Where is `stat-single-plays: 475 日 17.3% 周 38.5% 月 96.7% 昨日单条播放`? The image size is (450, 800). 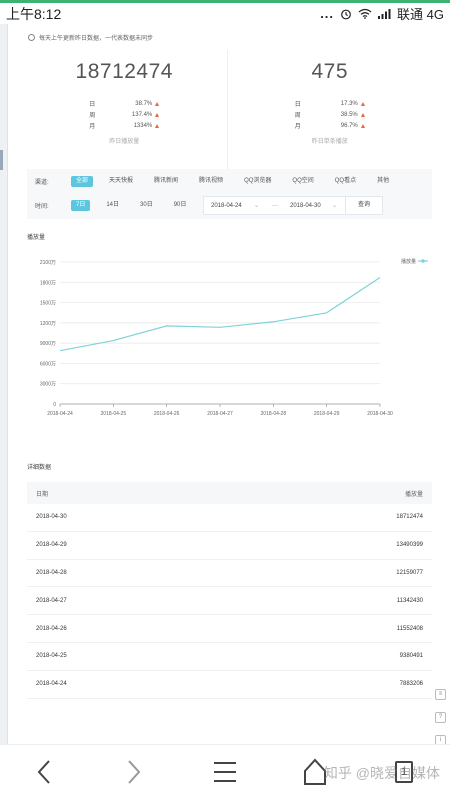
stat-single-plays: 475 日 17.3% 周 38.5% 月 96.7% 昨日单条播放 is located at coordinates (329, 114).